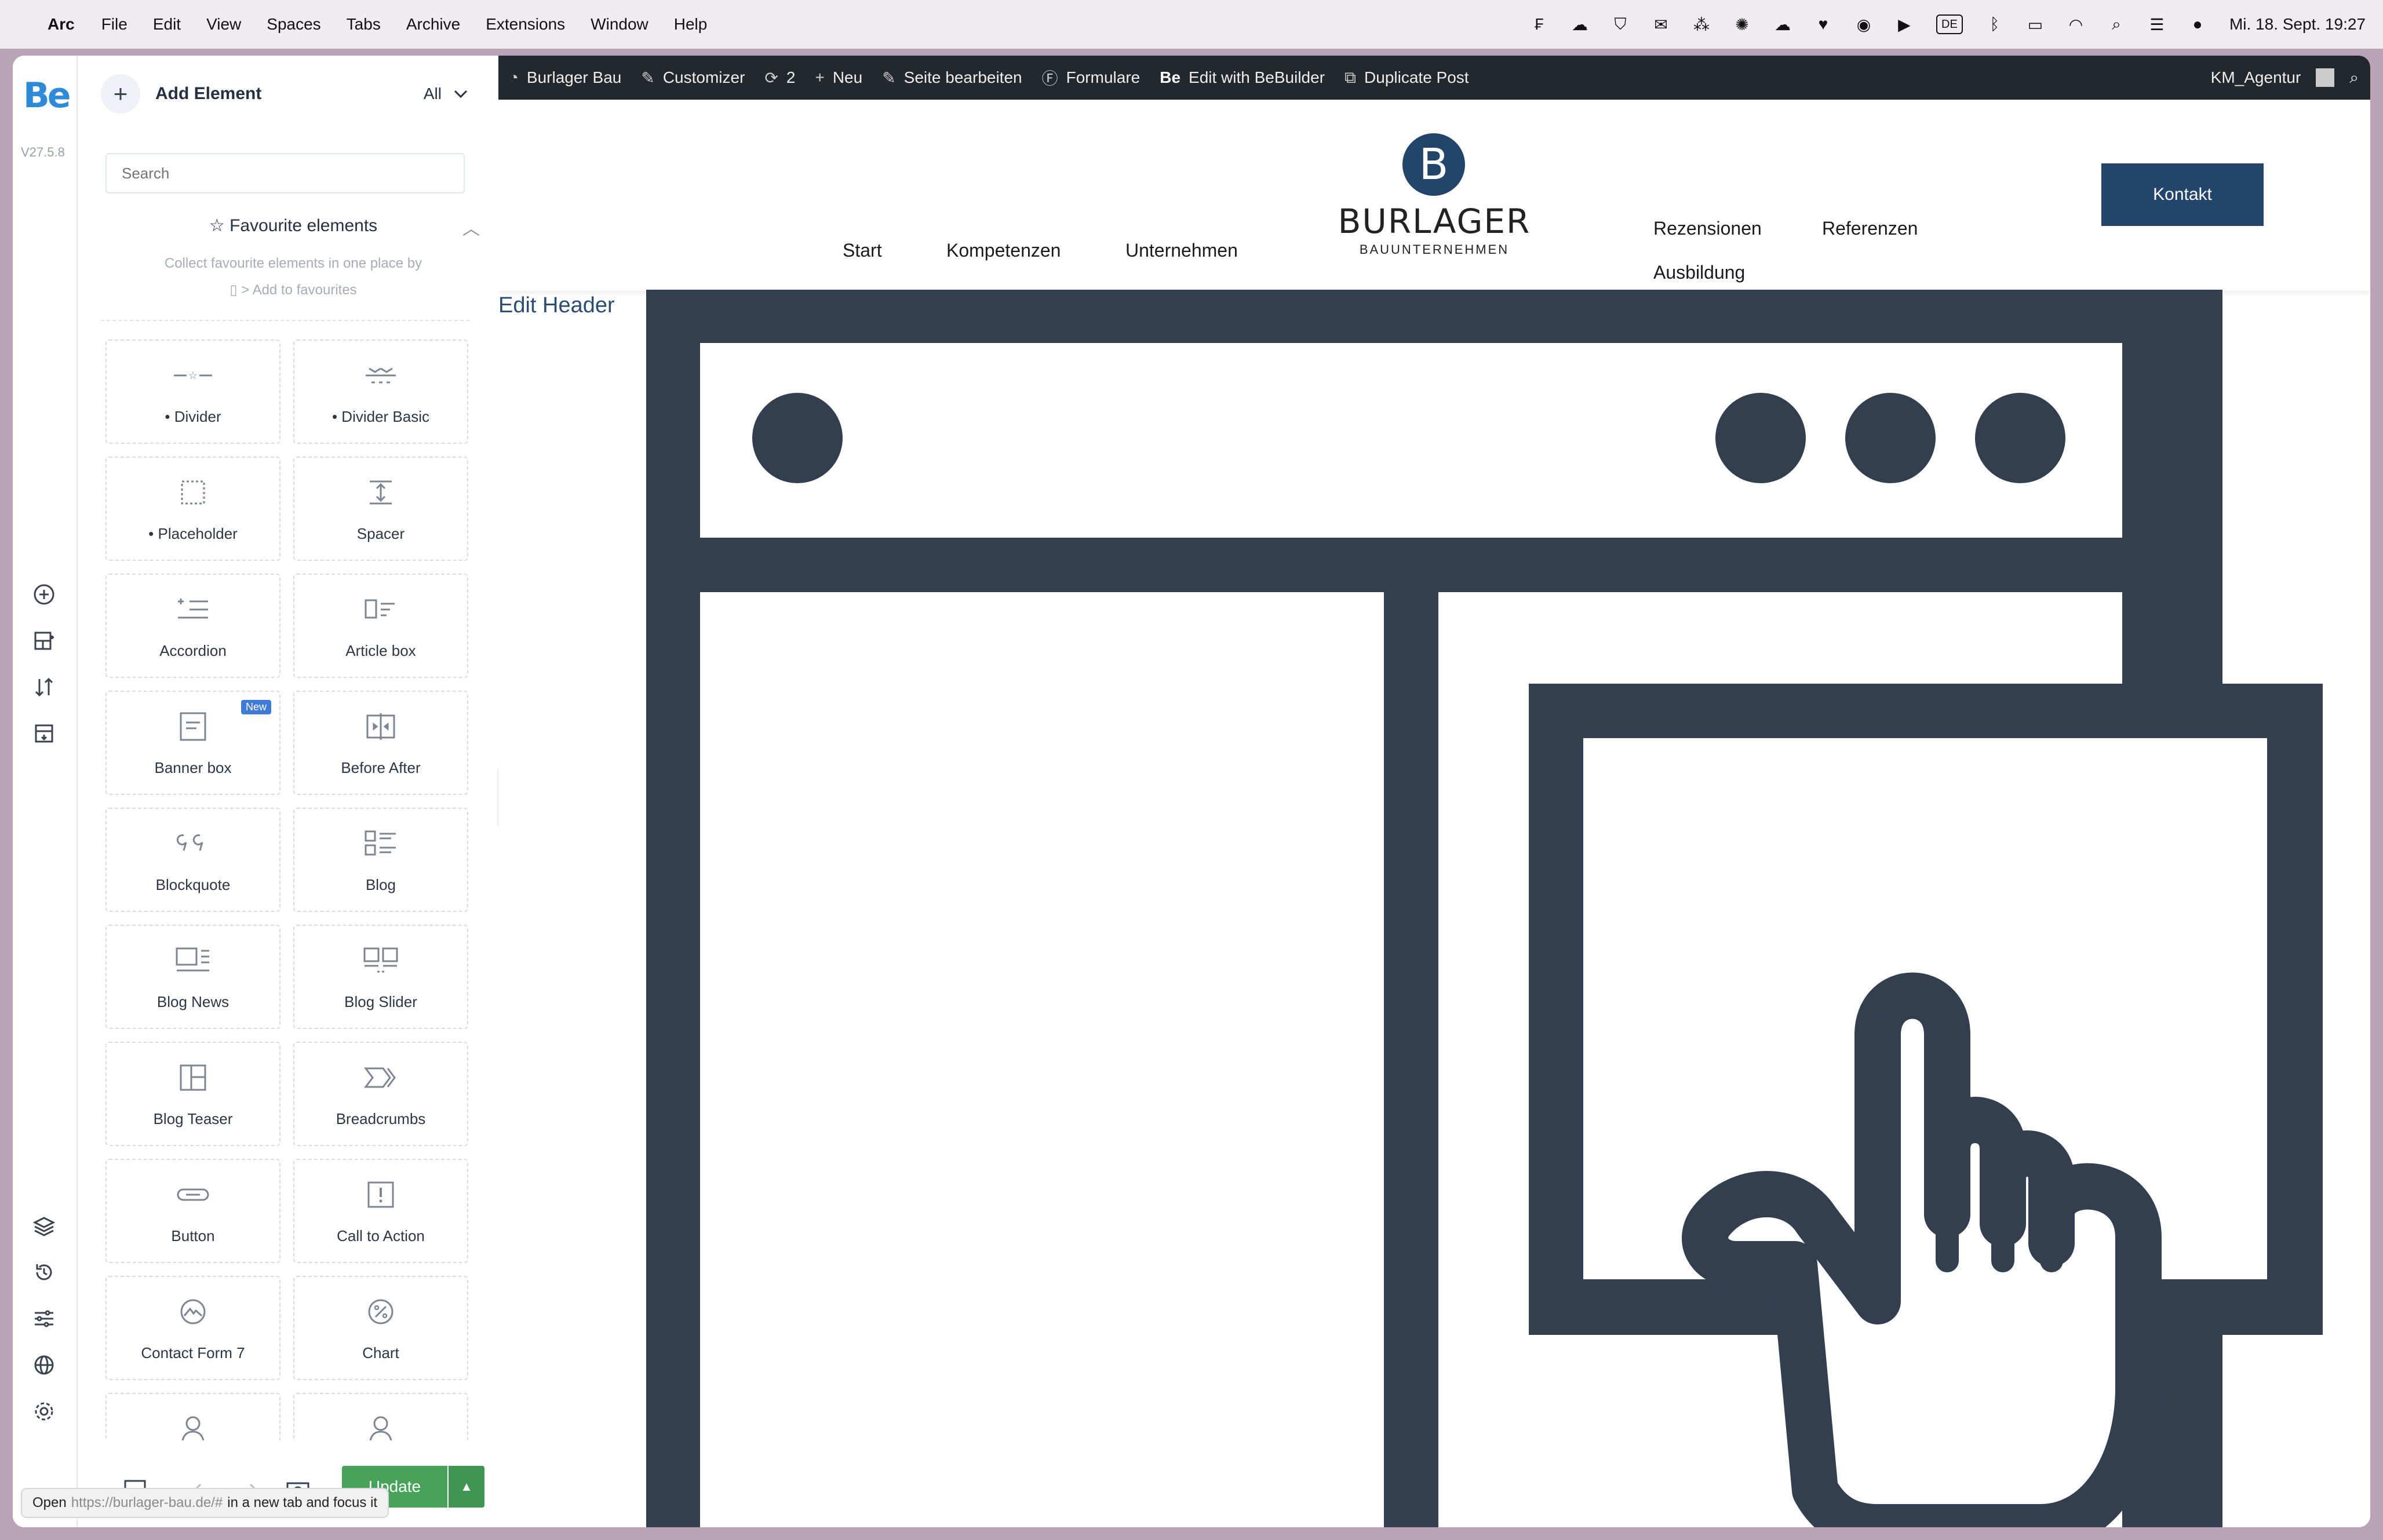  I want to click on gear-icon, so click(44, 1411).